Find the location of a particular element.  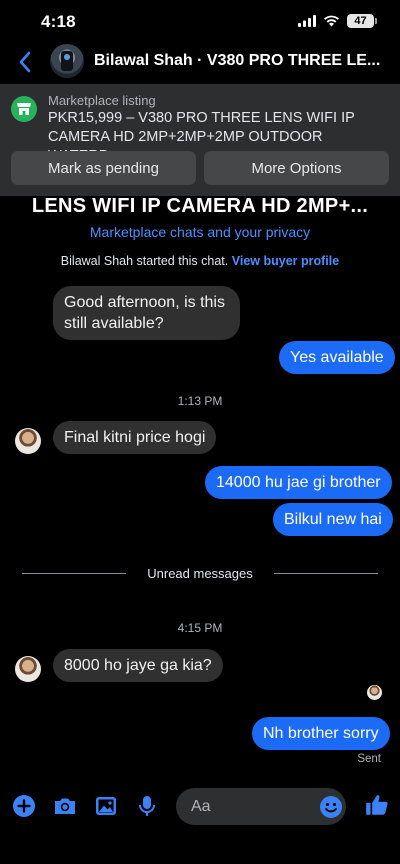

status-time: 4:18 is located at coordinates (58, 21).